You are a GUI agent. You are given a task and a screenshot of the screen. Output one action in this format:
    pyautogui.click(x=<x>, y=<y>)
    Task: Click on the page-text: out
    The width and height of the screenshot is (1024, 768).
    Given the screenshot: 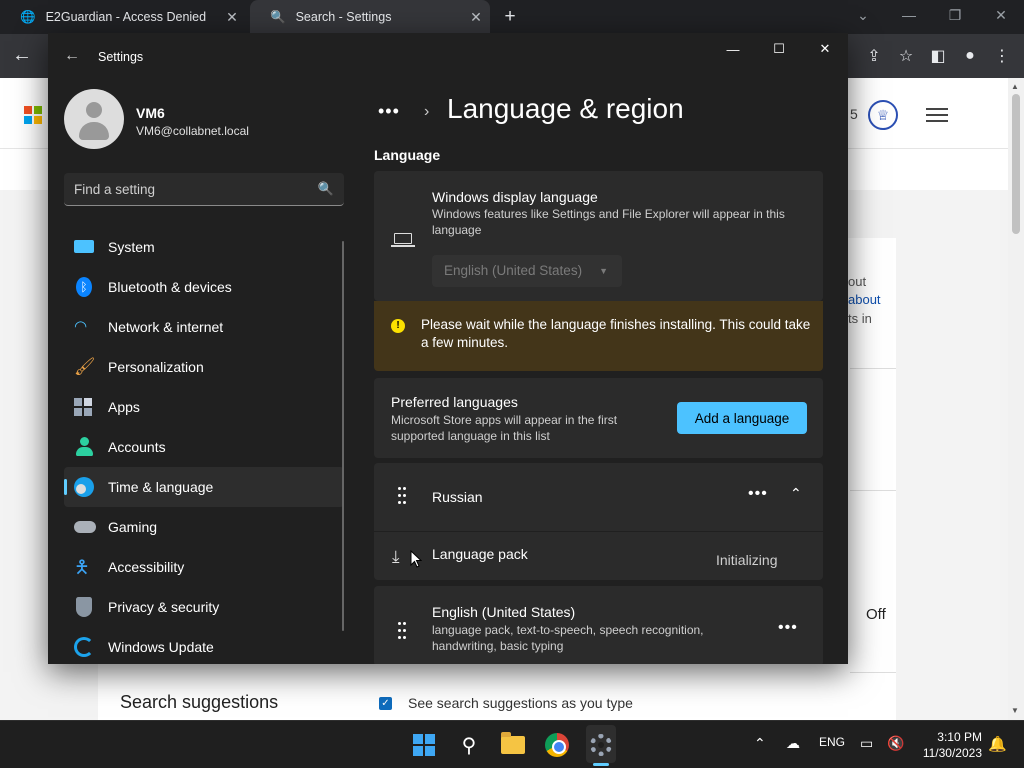 What is the action you would take?
    pyautogui.click(x=857, y=281)
    